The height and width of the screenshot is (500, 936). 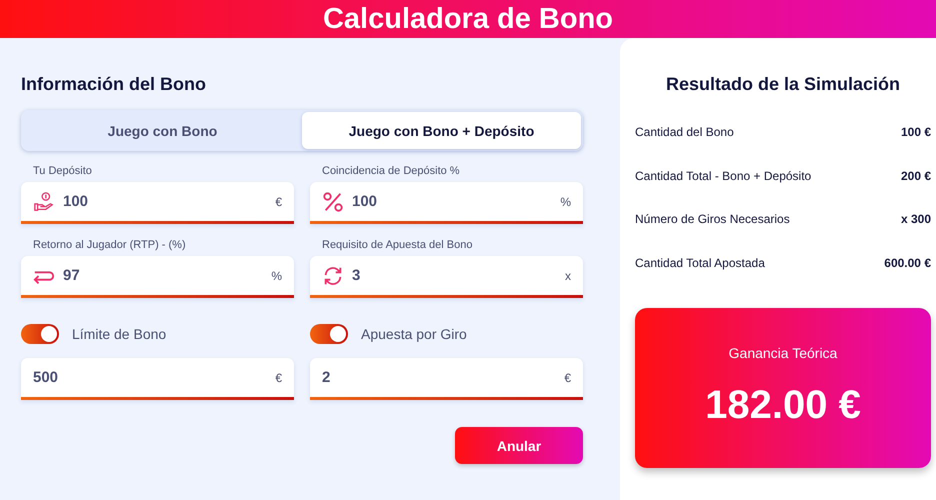 I want to click on input-field: 97 %, so click(x=157, y=277).